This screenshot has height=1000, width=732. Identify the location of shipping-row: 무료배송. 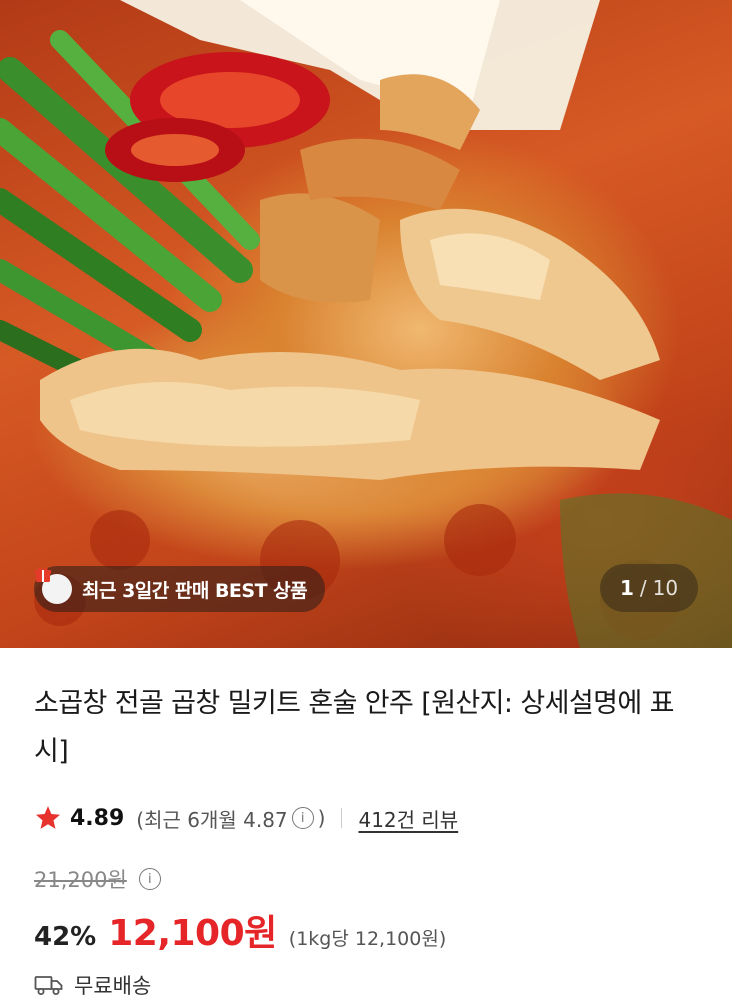
(92, 984).